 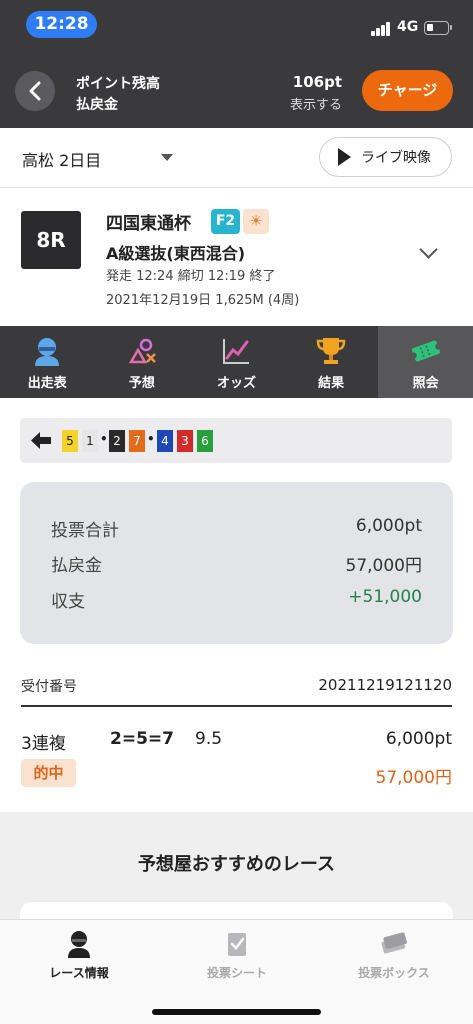 What do you see at coordinates (118, 84) in the screenshot?
I see `points-balance-label: ポイント残高` at bounding box center [118, 84].